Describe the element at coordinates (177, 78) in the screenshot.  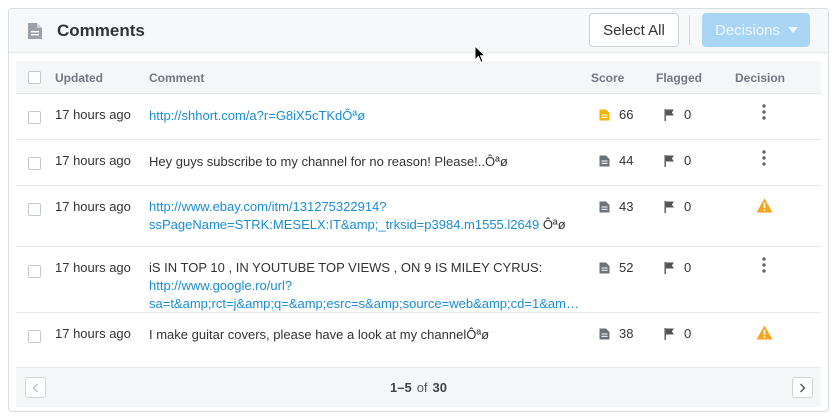
I see `col-comment: Comment` at that location.